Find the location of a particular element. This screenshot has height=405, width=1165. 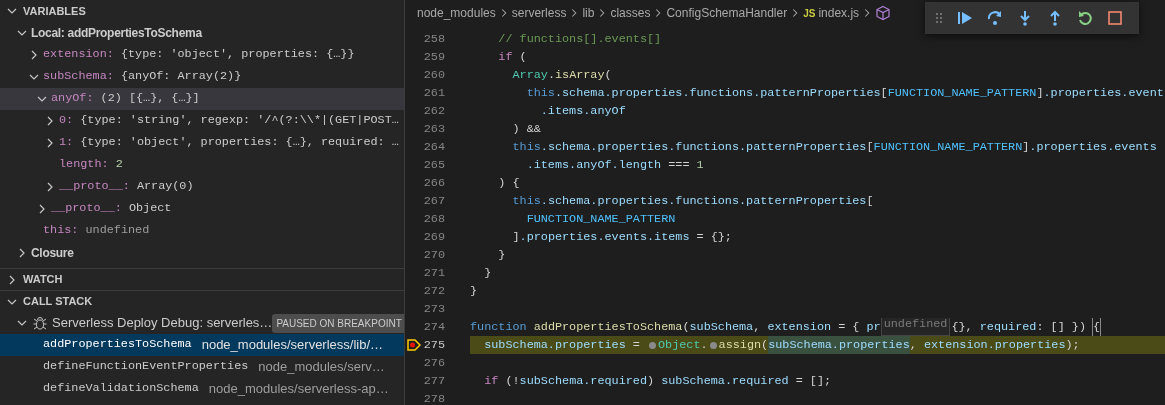

line-number: 270 is located at coordinates (434, 255).